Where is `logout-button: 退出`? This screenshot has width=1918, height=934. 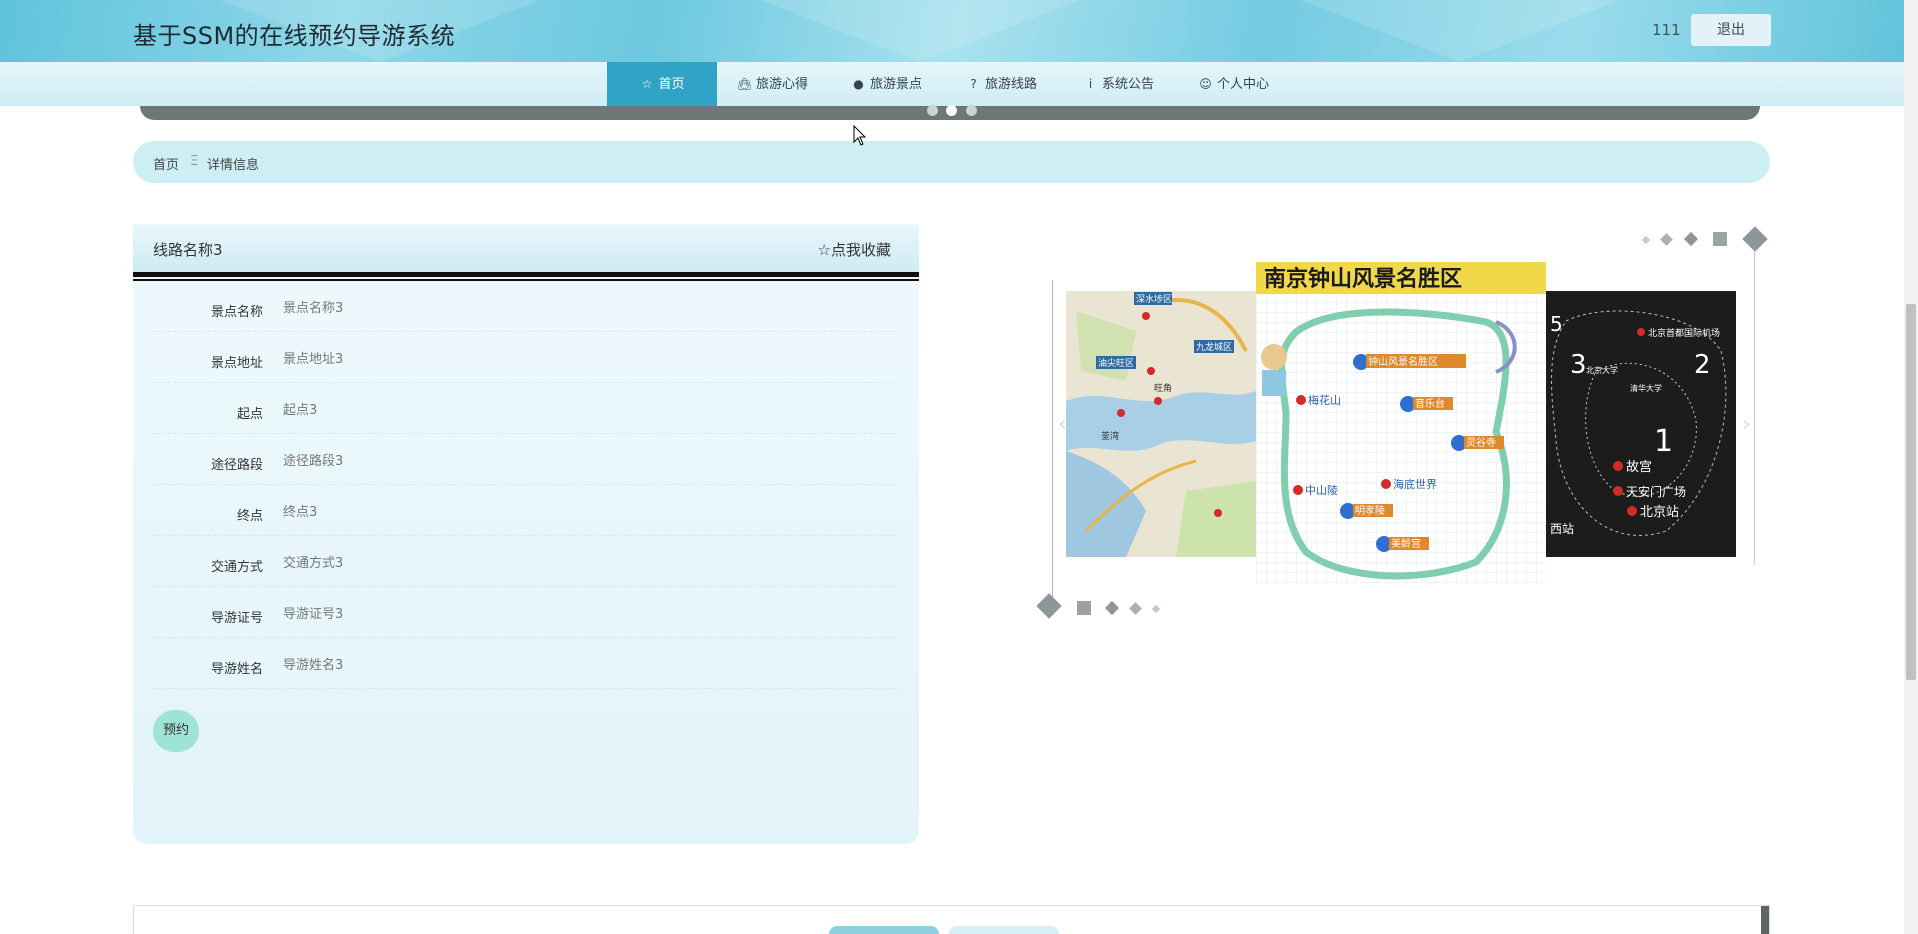 logout-button: 退出 is located at coordinates (1731, 30).